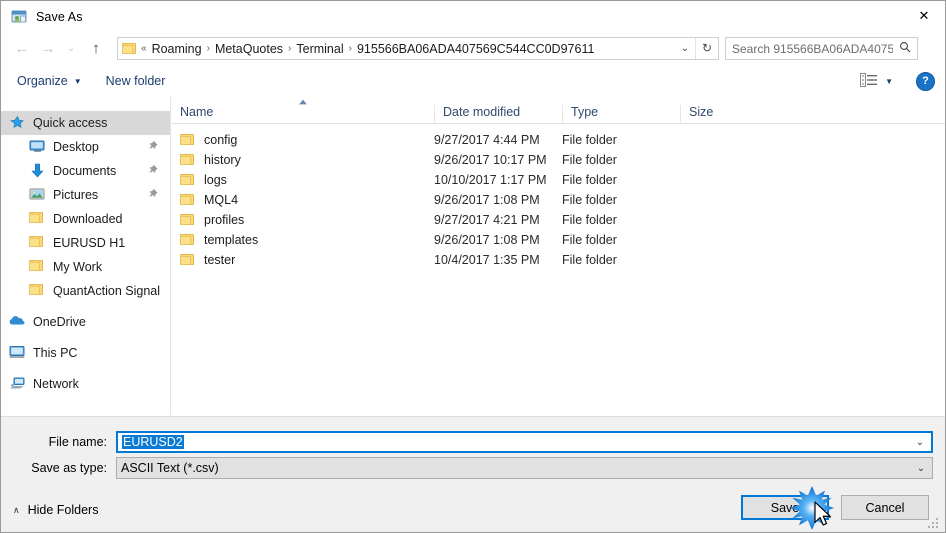  Describe the element at coordinates (558, 140) in the screenshot. I see `table-row: config 9/27/2017 4:44 PM File folder` at that location.